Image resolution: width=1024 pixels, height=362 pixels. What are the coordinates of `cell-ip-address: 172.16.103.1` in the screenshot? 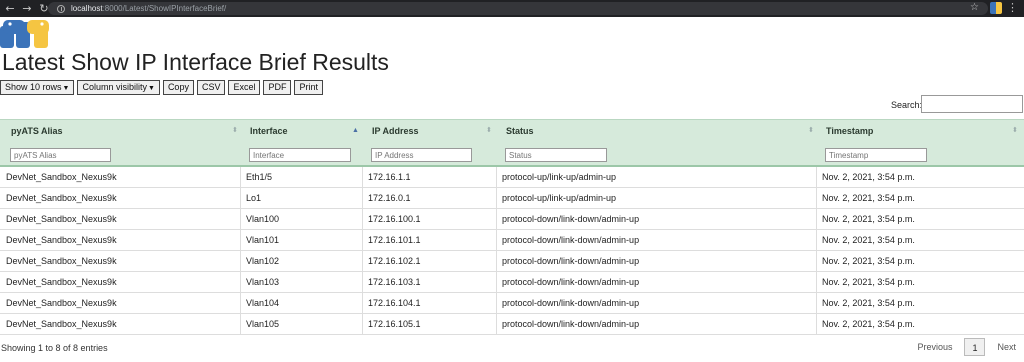 It's located at (394, 282).